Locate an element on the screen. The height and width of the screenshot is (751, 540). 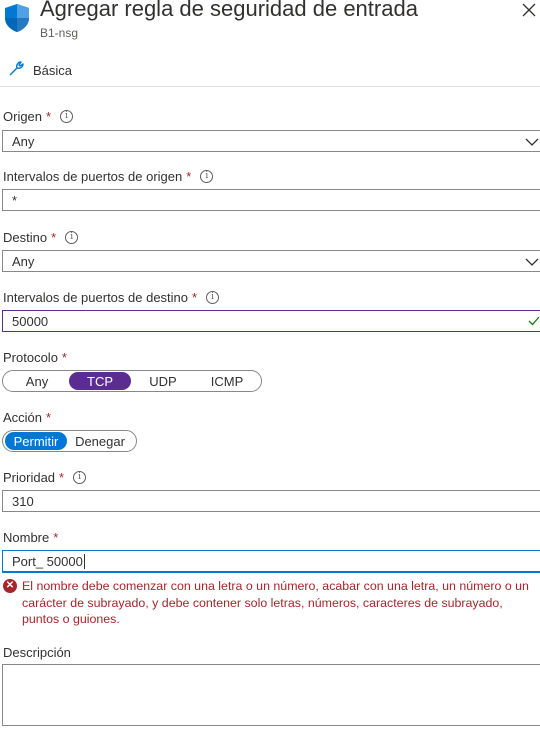
origen-select: Any is located at coordinates (271, 141).